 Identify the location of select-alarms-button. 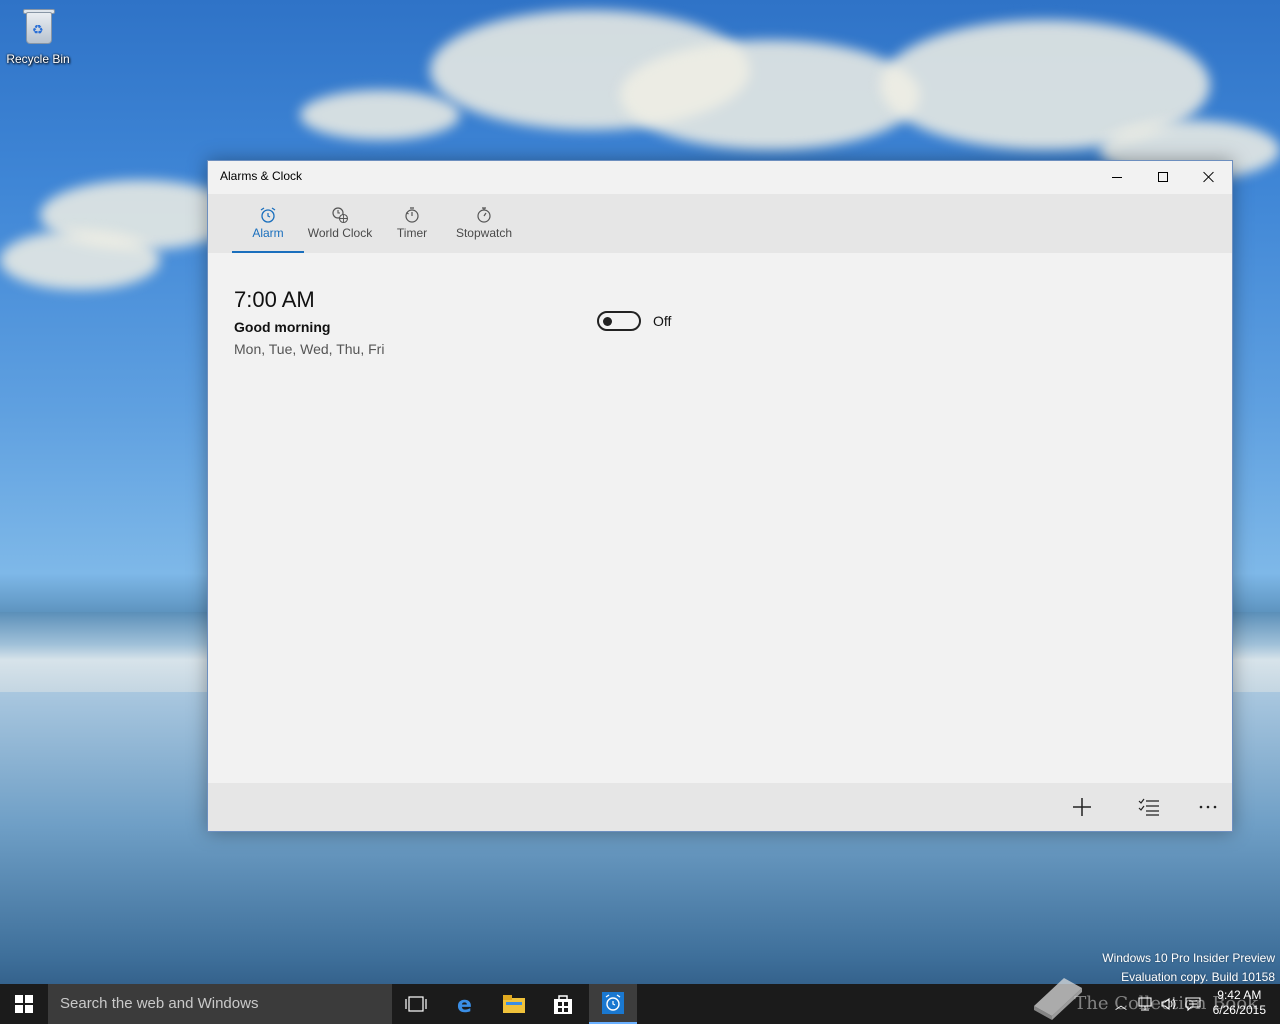
(1149, 807).